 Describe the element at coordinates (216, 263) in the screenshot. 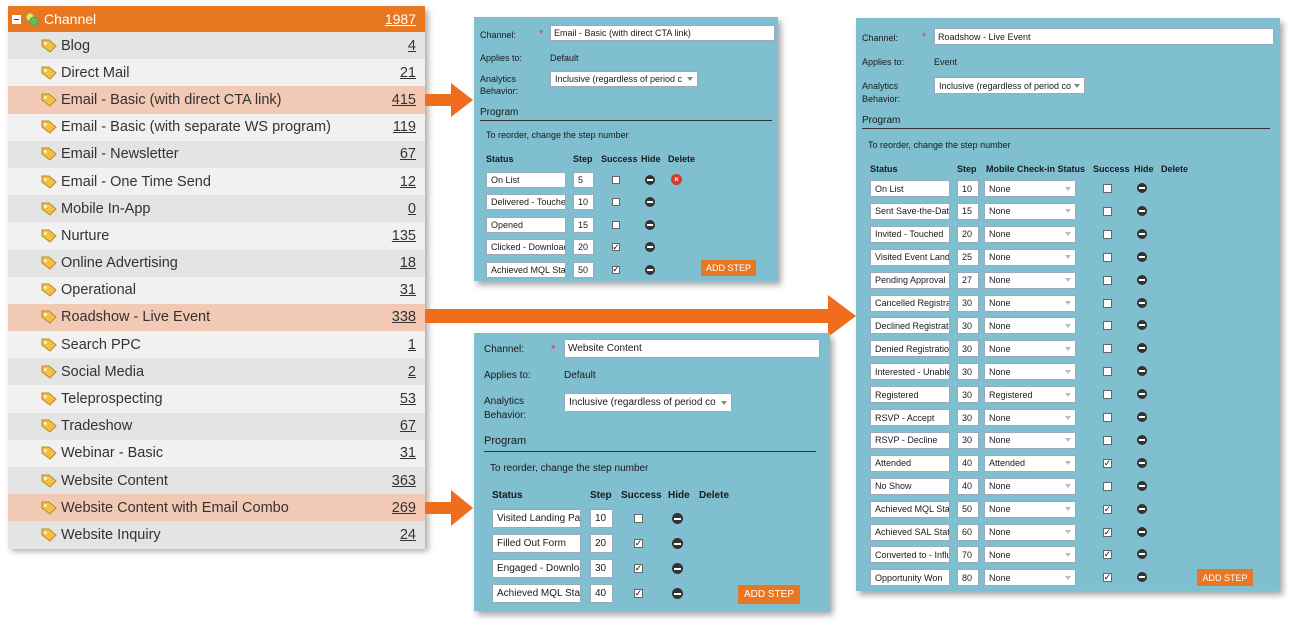

I see `channel-row: Online Advertising 18` at that location.